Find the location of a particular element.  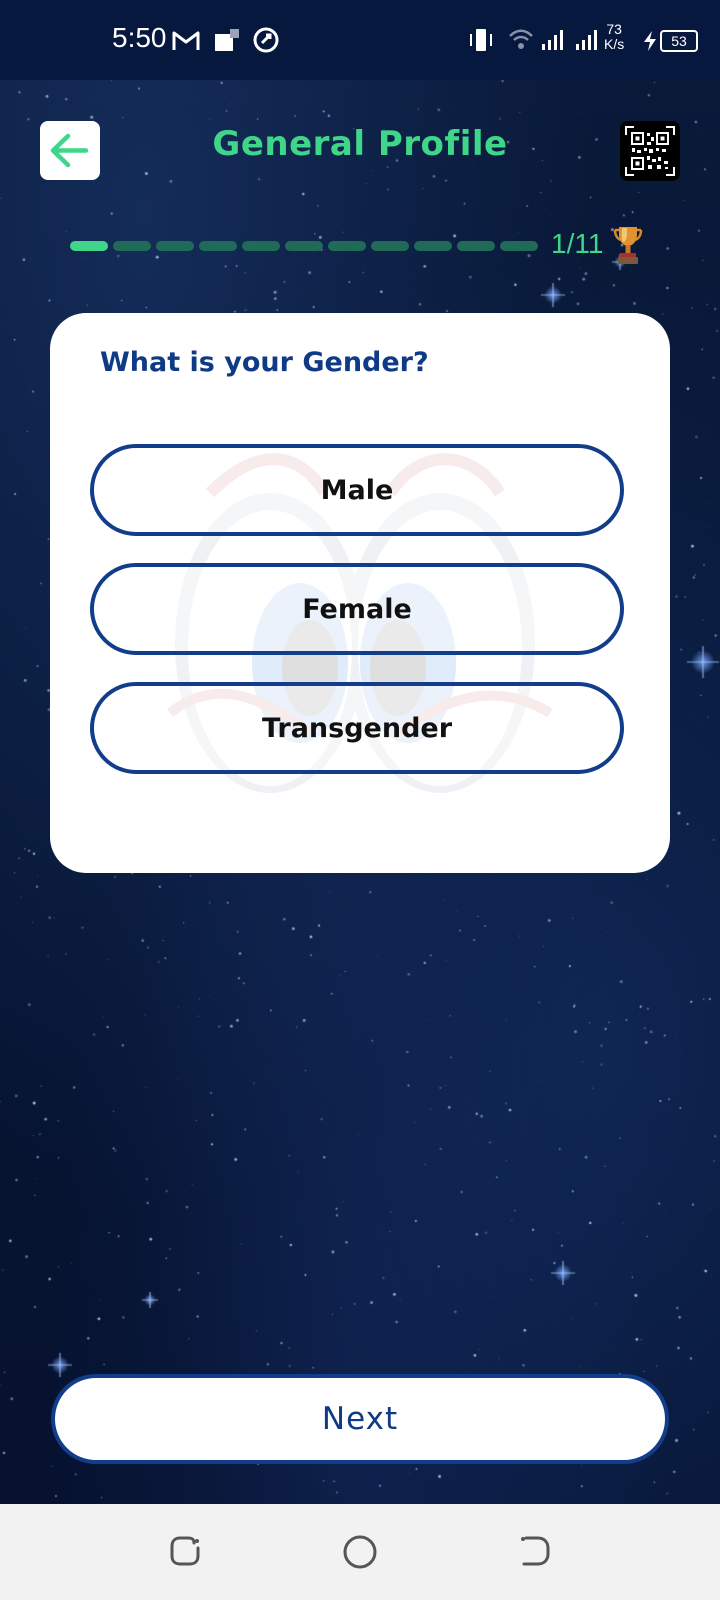

recent-apps-icon is located at coordinates (185, 1551).